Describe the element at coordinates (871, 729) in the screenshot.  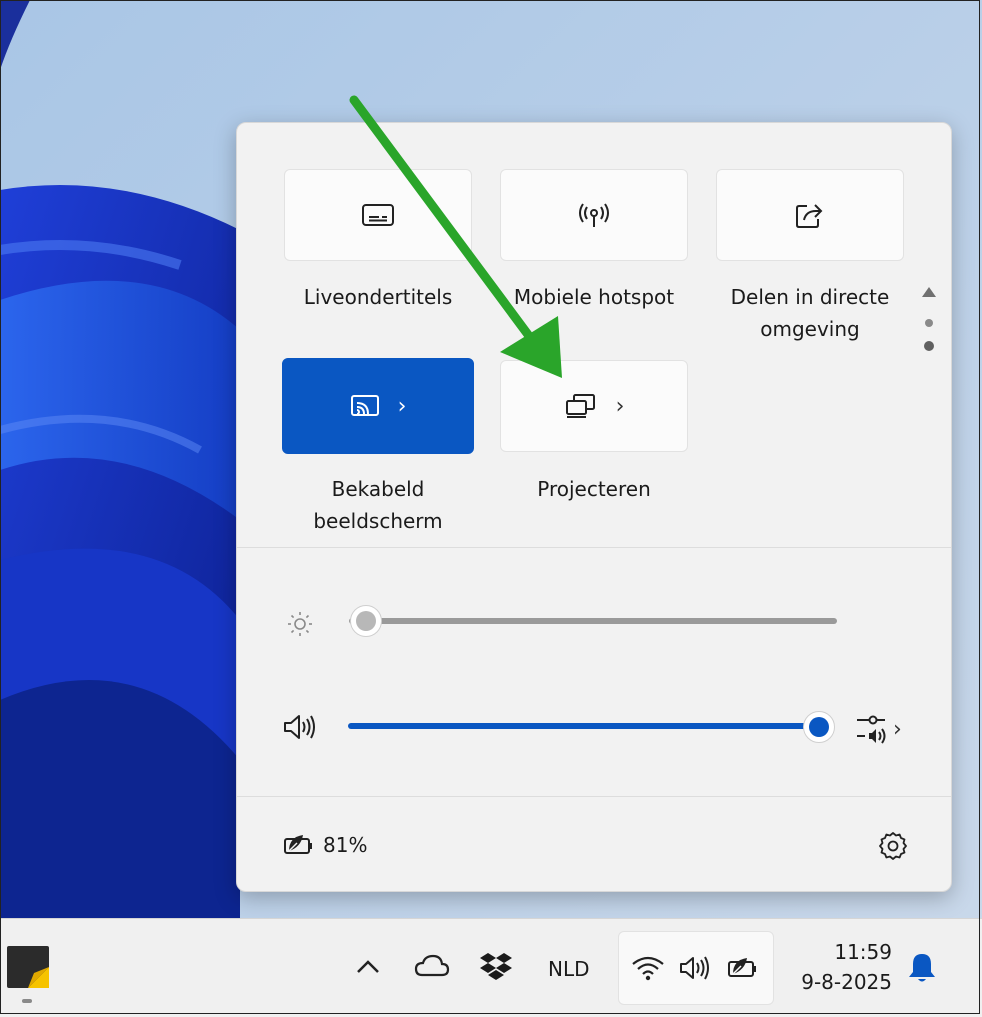
I see `volume-mixer-icon` at that location.